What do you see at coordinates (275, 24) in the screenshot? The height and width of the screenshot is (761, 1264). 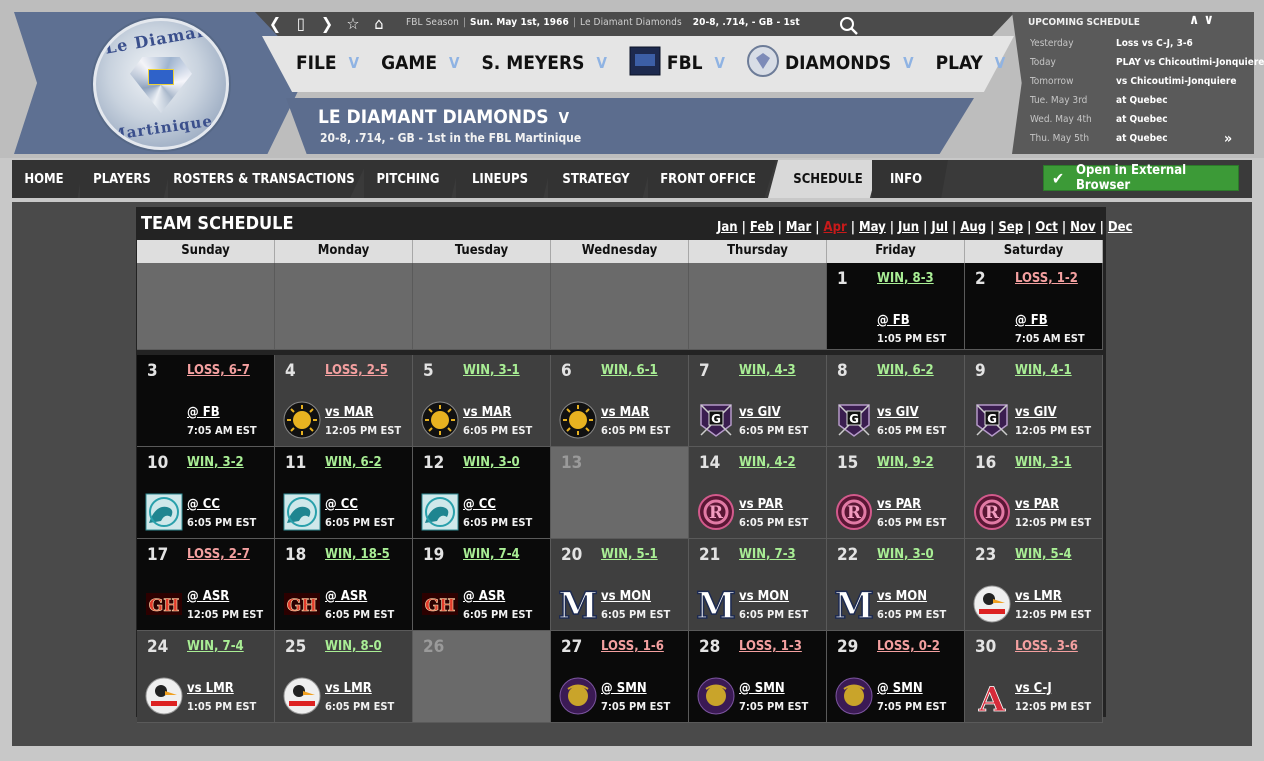 I see `back-icon: ❮` at bounding box center [275, 24].